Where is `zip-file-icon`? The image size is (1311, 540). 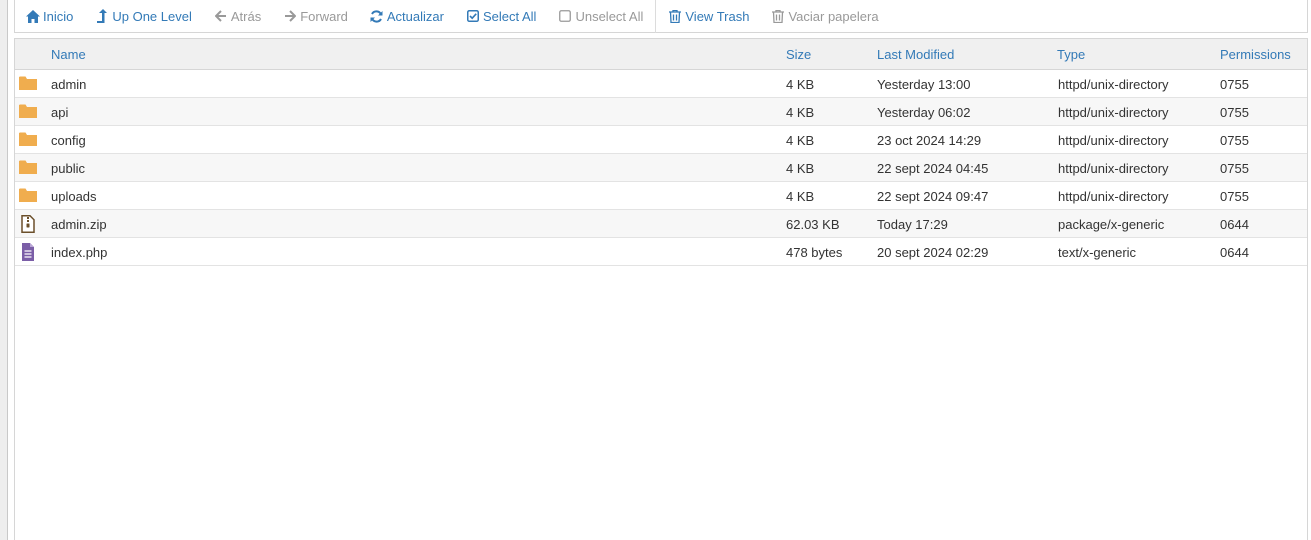
zip-file-icon is located at coordinates (28, 224).